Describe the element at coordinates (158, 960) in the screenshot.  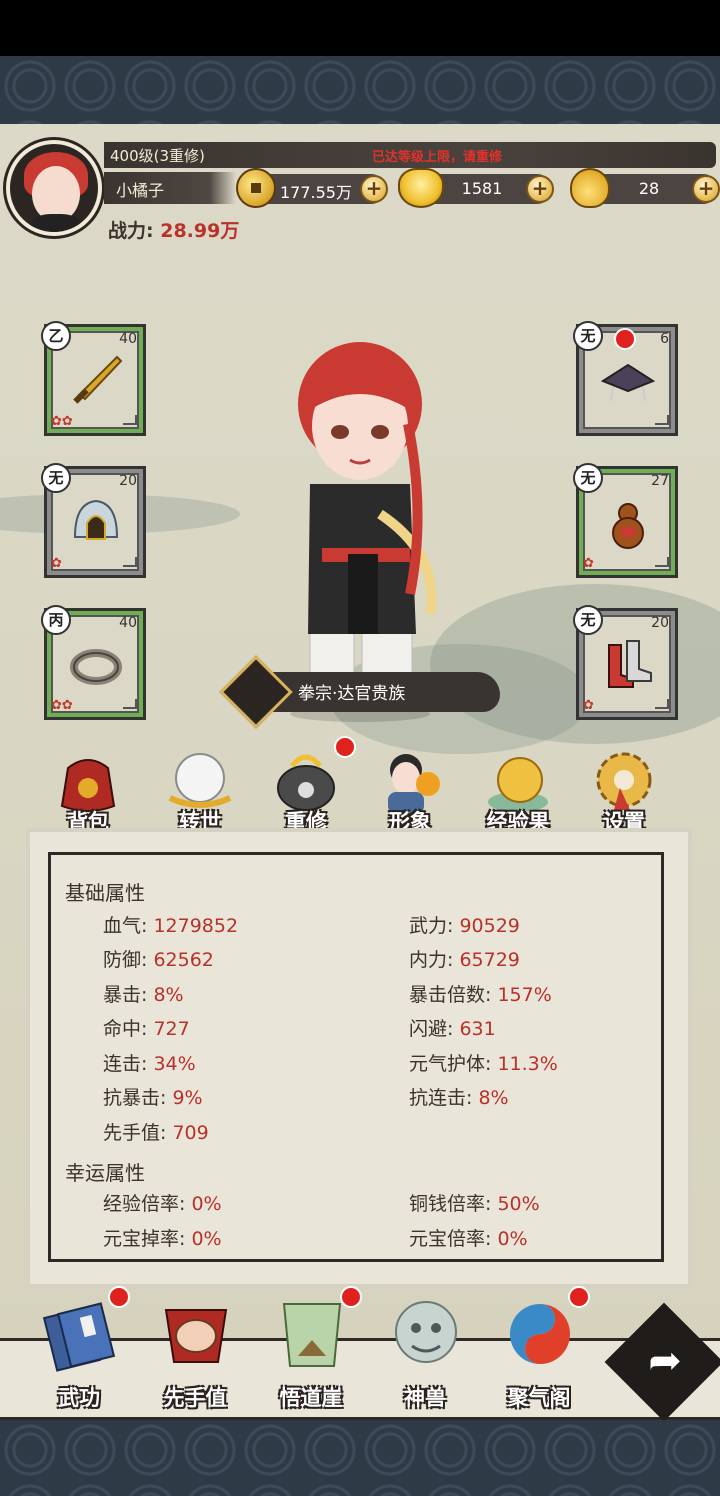
I see `stat-defense: 防御: 62562` at that location.